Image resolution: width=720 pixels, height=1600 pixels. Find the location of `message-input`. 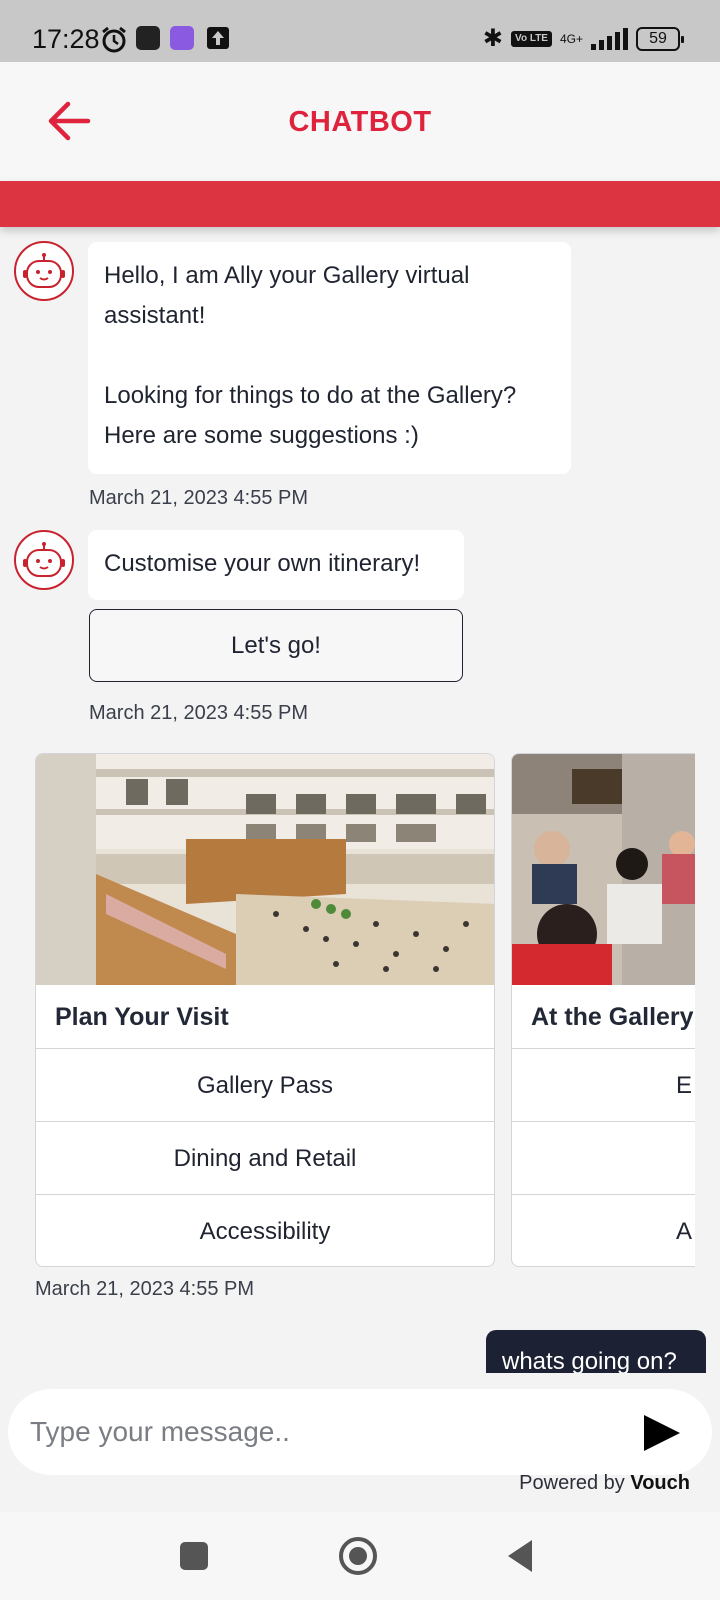

message-input is located at coordinates (310, 1432).